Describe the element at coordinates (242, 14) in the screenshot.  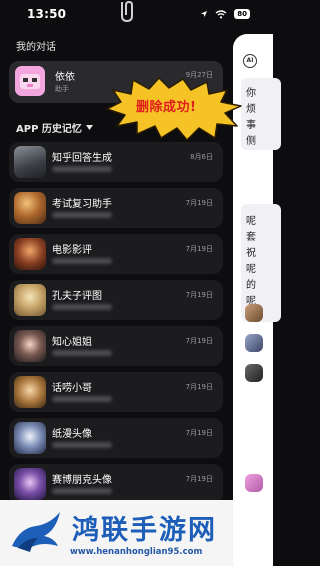
I see `battery-indicator: 80` at that location.